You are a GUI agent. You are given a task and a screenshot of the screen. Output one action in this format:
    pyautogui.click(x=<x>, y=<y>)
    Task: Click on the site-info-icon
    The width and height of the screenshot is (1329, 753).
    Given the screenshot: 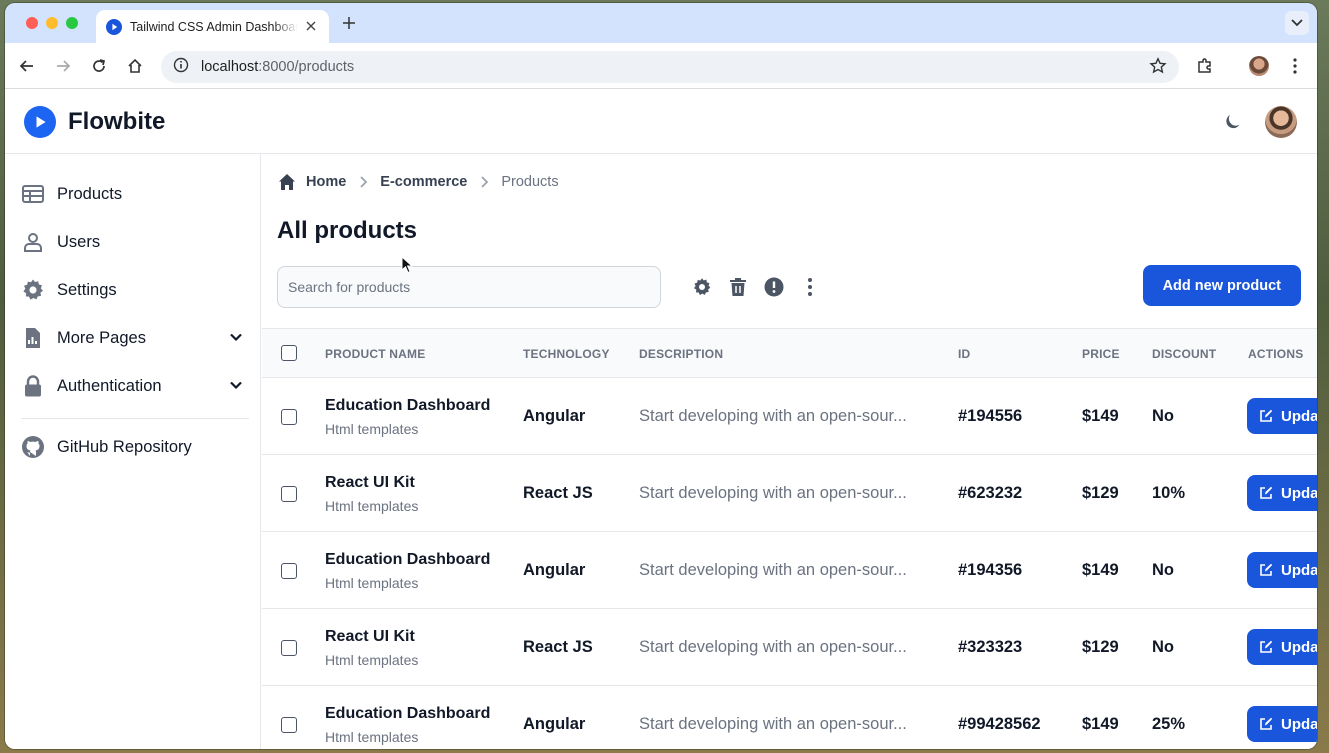 What is the action you would take?
    pyautogui.click(x=181, y=67)
    